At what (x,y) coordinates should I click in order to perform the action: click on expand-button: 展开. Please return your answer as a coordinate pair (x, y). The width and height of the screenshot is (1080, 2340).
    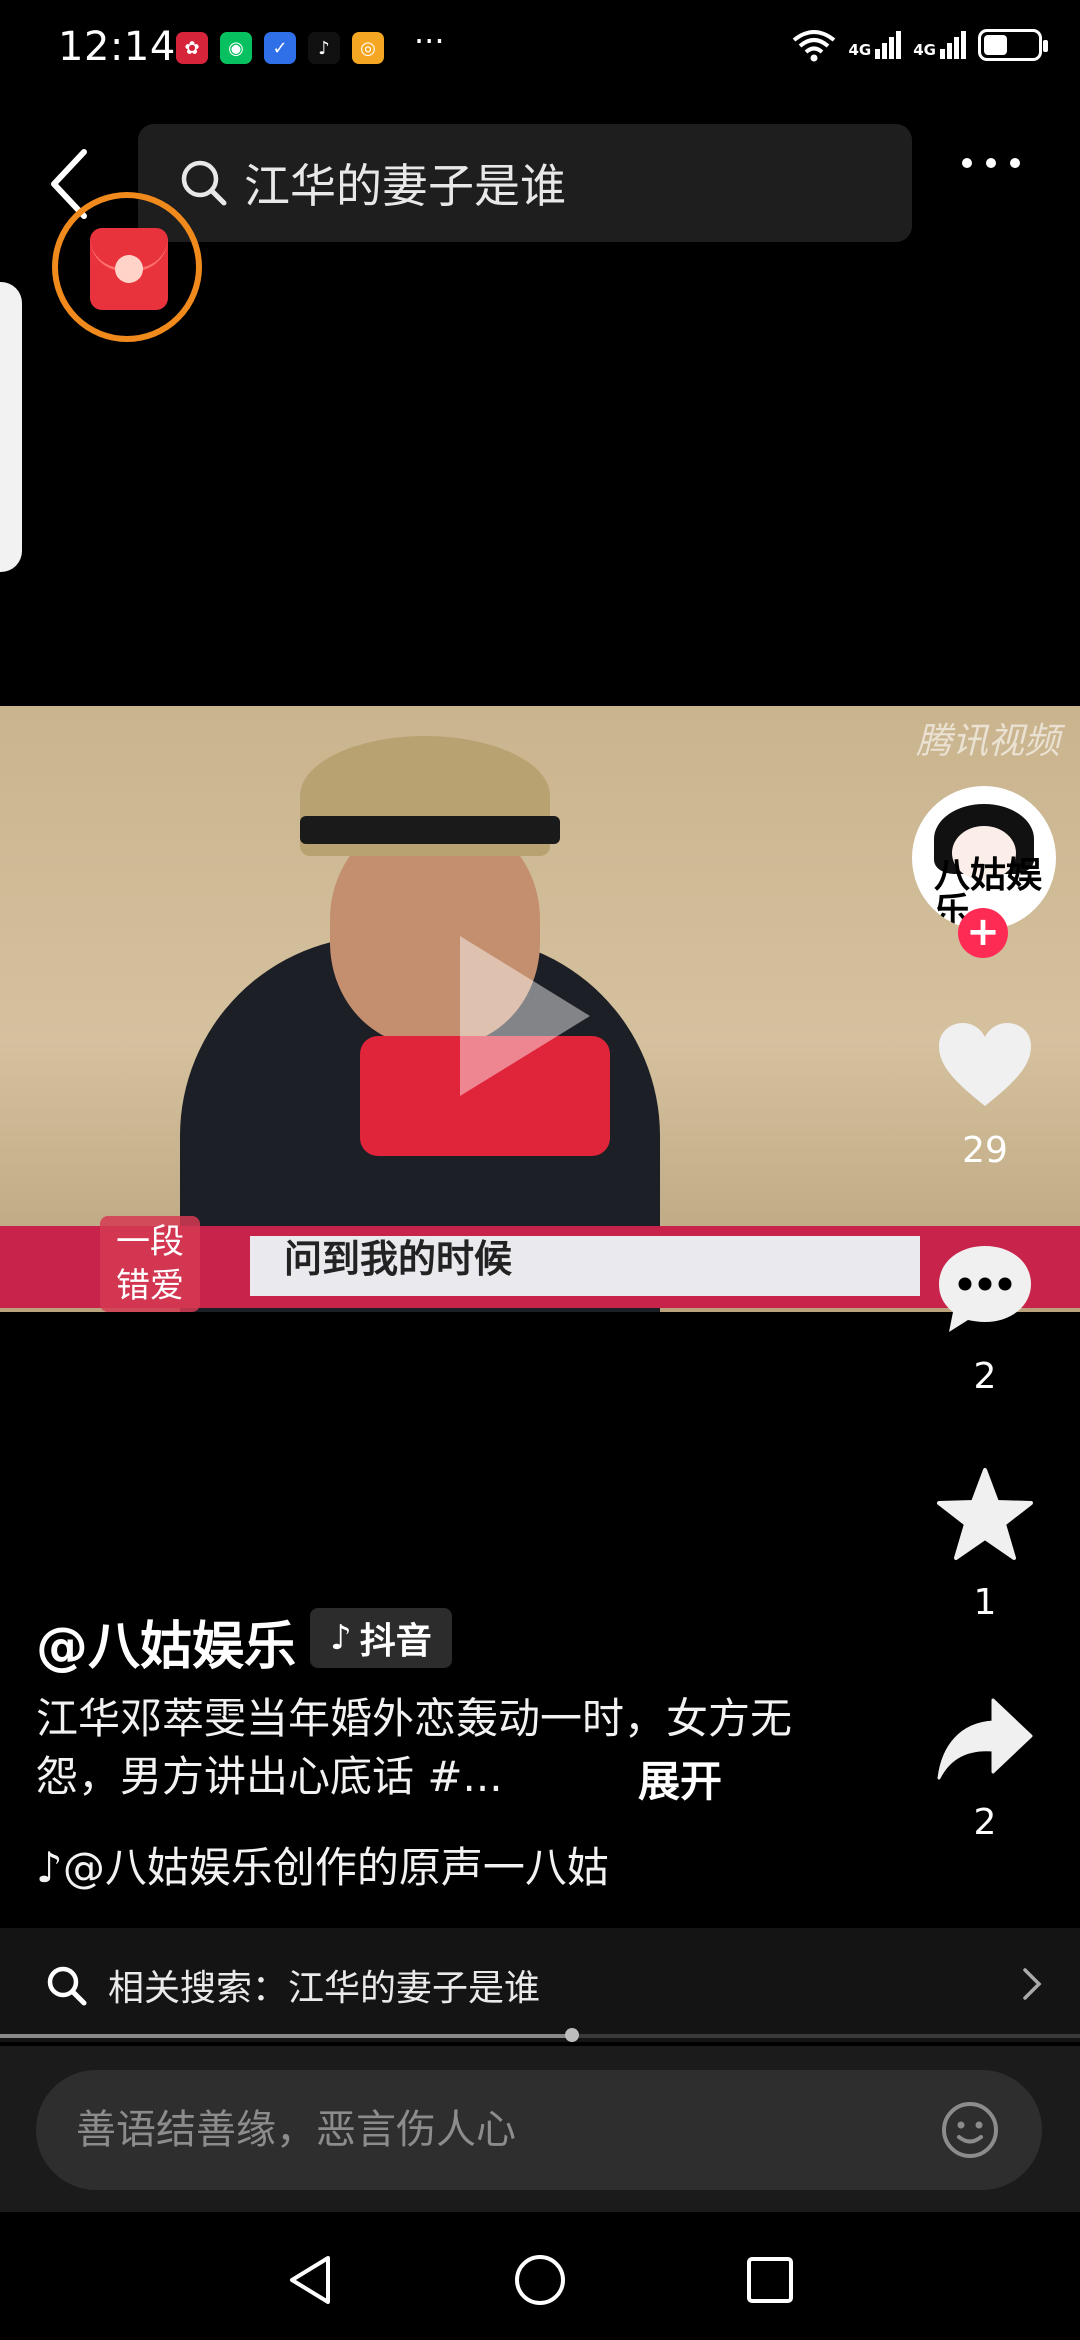
    Looking at the image, I should click on (680, 1778).